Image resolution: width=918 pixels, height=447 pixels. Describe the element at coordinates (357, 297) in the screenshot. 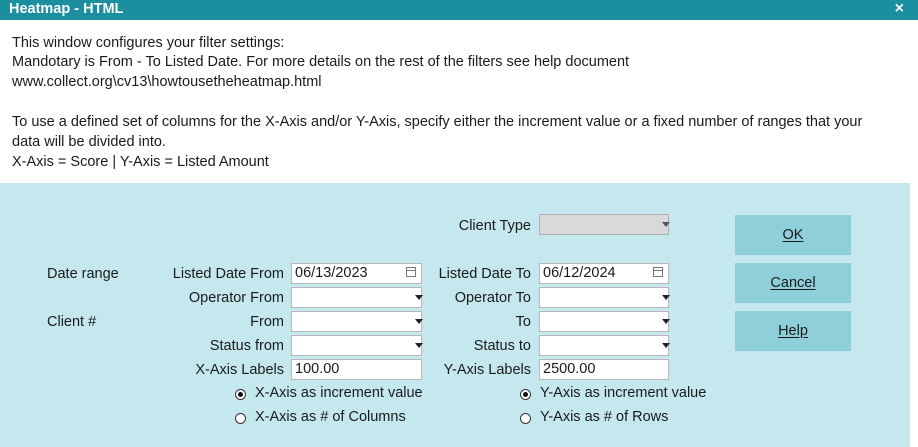

I see `operator-from-select` at that location.